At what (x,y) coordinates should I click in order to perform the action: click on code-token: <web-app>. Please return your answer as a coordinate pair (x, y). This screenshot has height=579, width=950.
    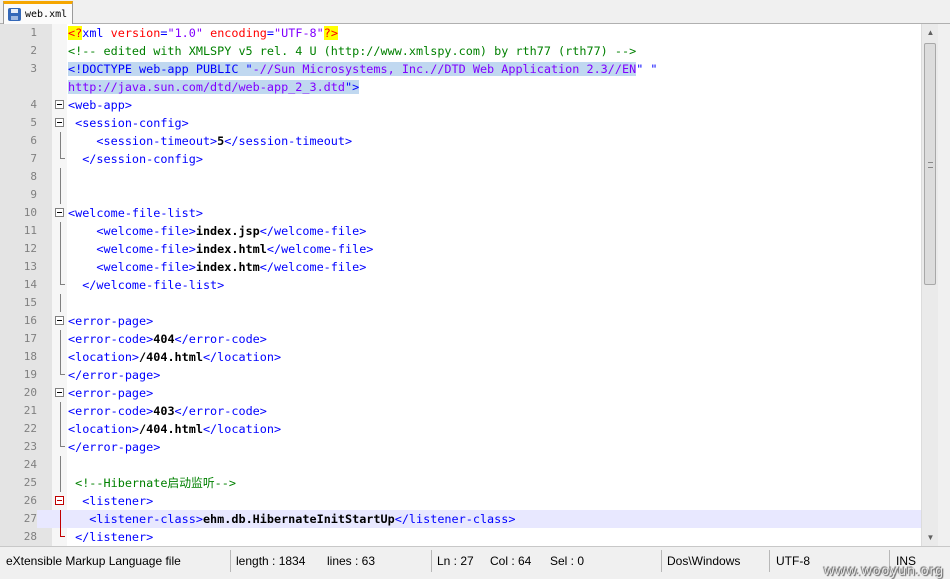
    Looking at the image, I should click on (100, 105).